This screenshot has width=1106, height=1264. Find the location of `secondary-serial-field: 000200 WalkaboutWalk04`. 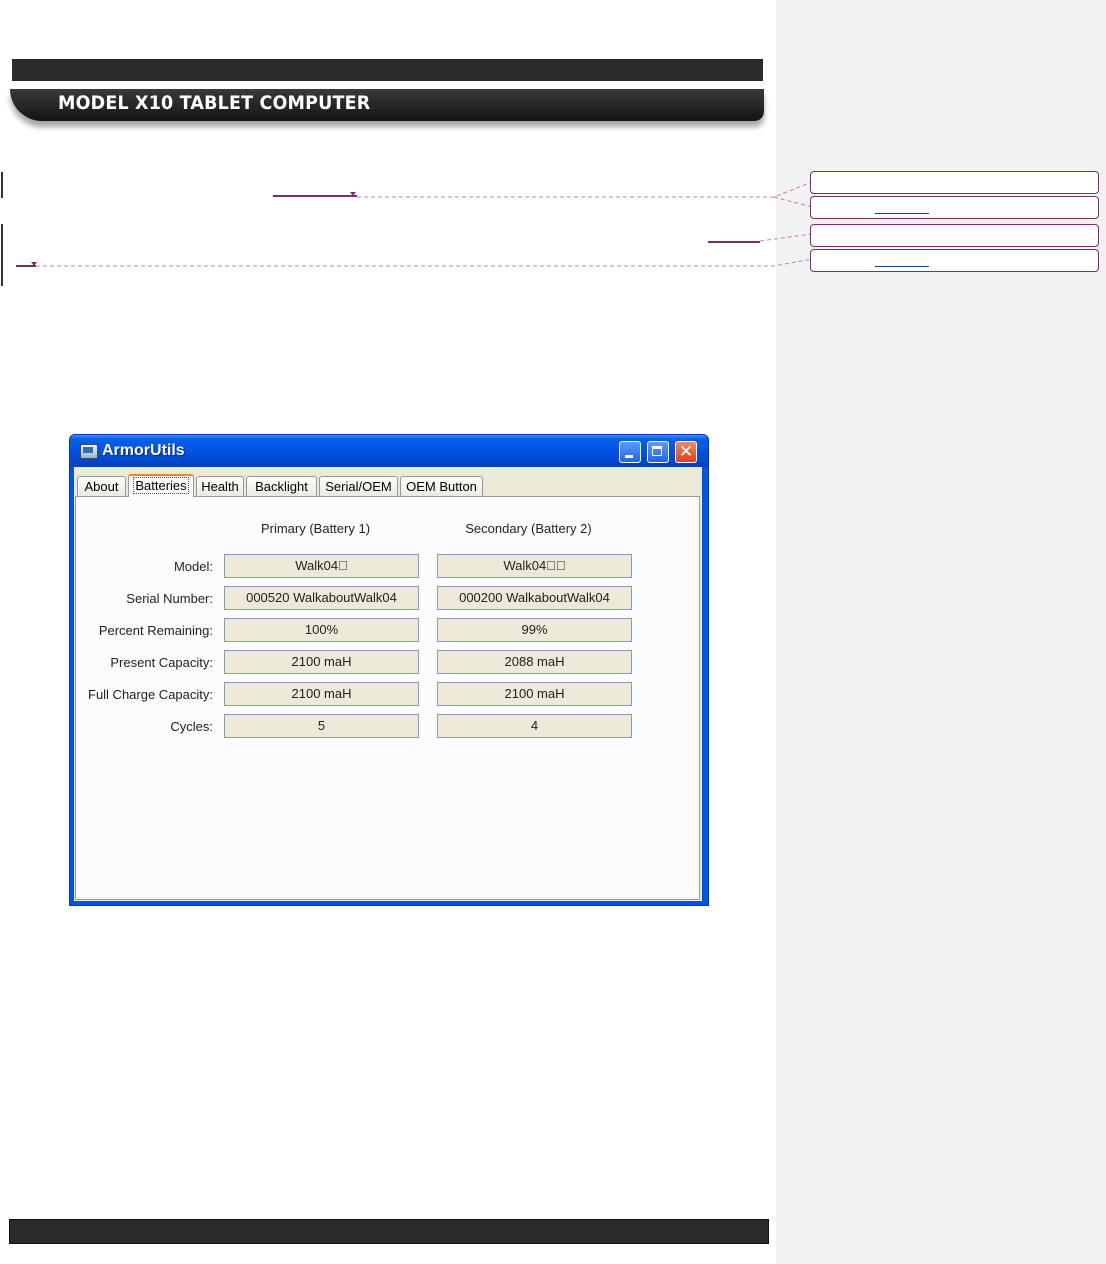

secondary-serial-field: 000200 WalkaboutWalk04 is located at coordinates (534, 598).